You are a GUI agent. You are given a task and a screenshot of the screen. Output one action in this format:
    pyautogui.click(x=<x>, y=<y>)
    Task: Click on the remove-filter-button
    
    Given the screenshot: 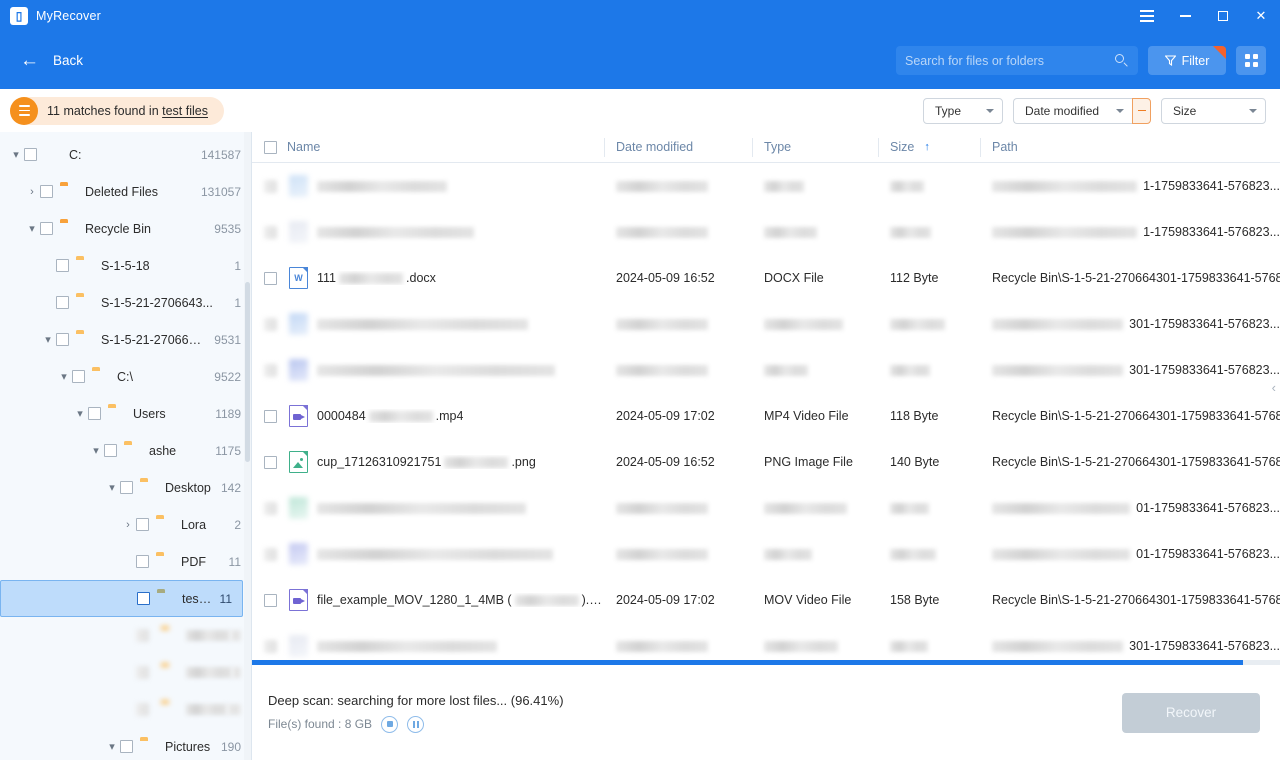 What is the action you would take?
    pyautogui.click(x=1141, y=110)
    